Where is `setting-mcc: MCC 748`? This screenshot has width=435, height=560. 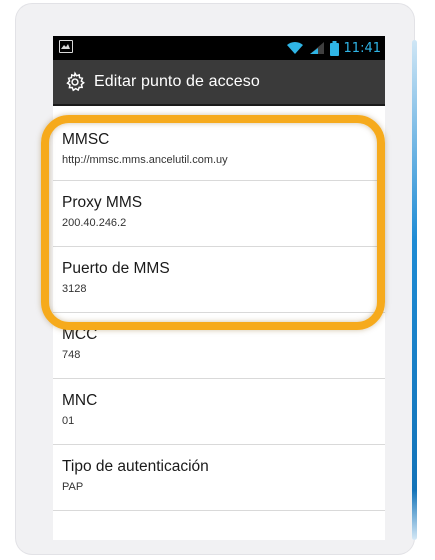
setting-mcc: MCC 748 is located at coordinates (219, 346).